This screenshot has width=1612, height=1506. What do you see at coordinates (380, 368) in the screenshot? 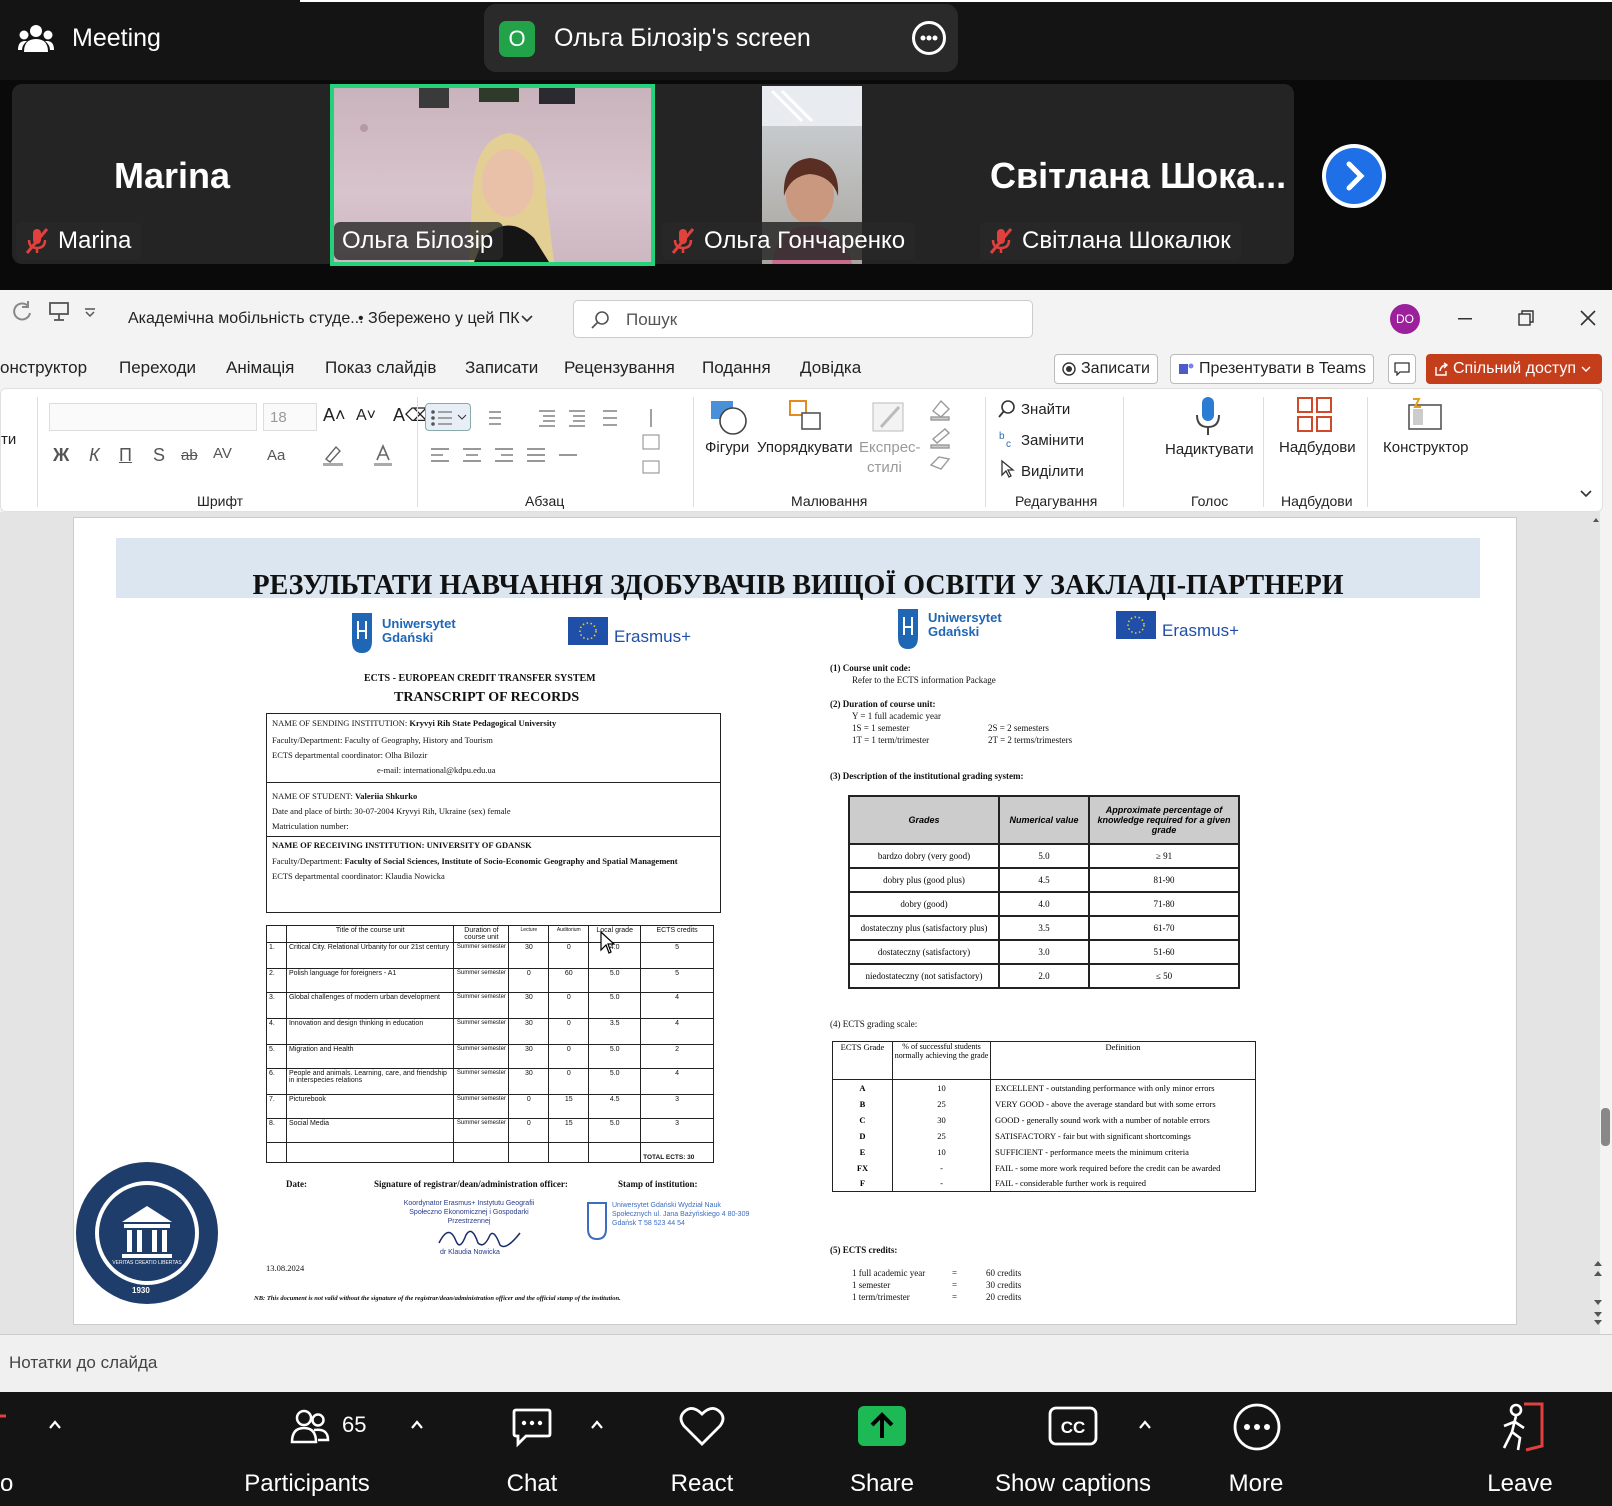
I see `tab-slideshow: Показ слайдів` at bounding box center [380, 368].